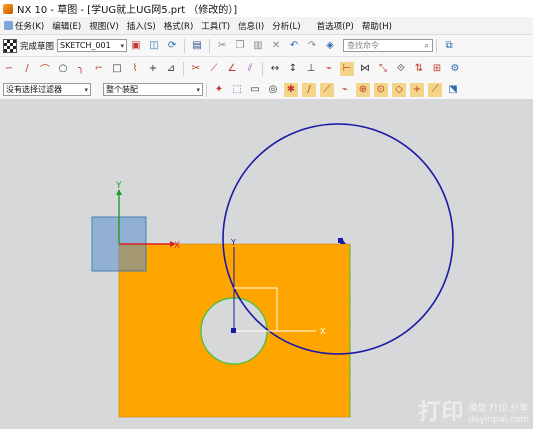 The height and width of the screenshot is (429, 533). I want to click on selection-box-icon: ▭, so click(255, 90).